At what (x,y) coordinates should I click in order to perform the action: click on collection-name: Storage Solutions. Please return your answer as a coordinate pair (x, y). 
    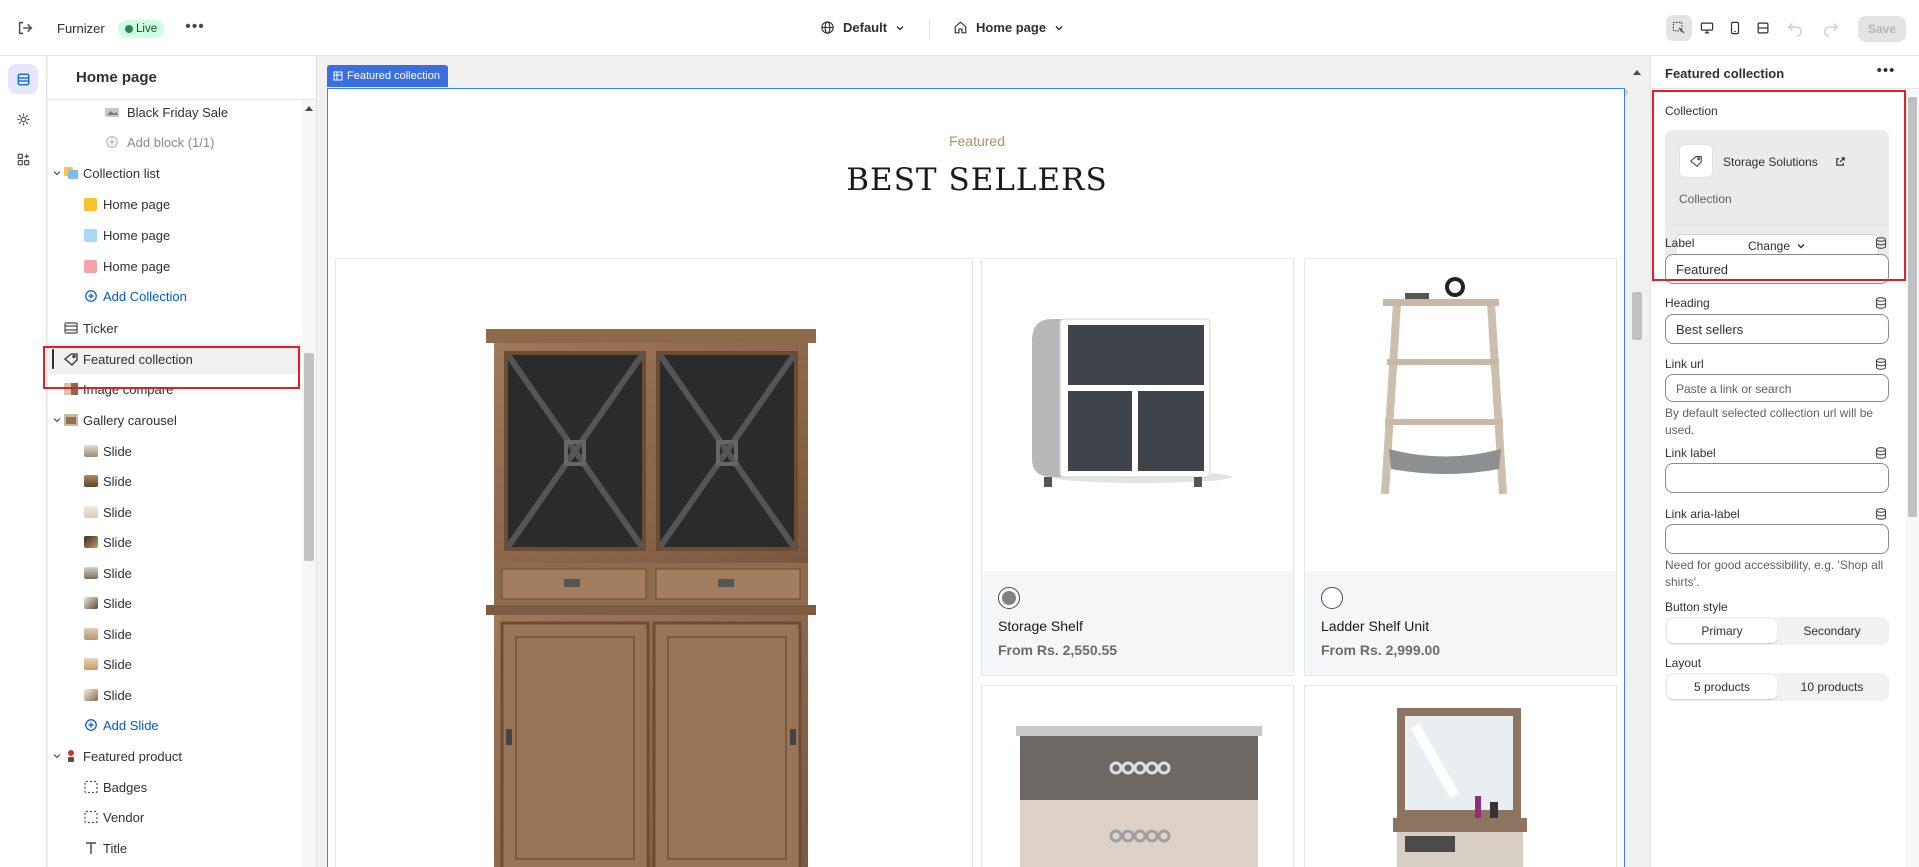
    Looking at the image, I should click on (1770, 162).